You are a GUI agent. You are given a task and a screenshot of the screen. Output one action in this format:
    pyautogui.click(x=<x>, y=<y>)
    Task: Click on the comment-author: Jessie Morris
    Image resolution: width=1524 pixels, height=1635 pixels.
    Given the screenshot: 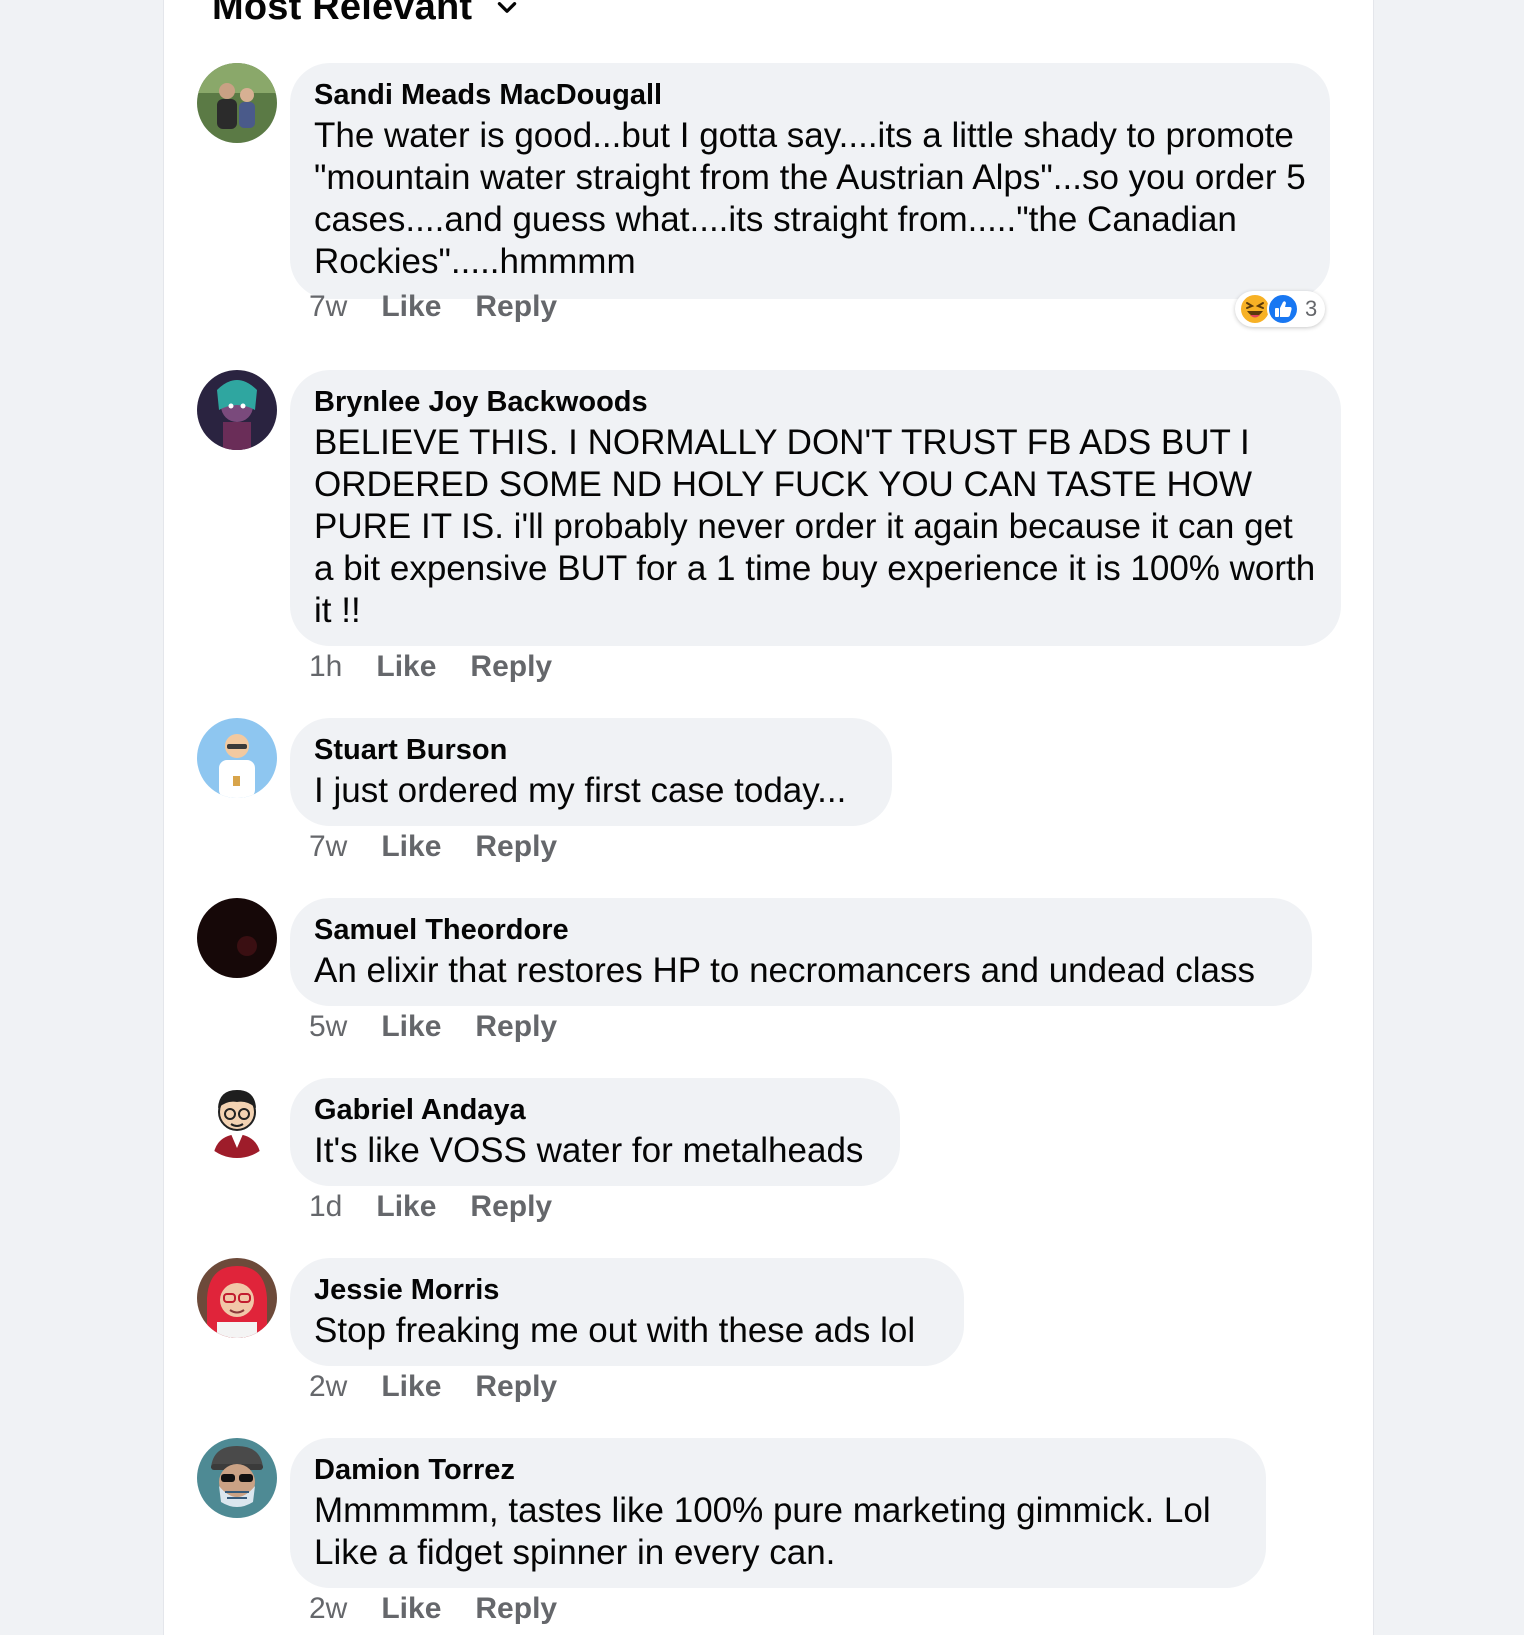 What is the action you would take?
    pyautogui.click(x=627, y=1290)
    